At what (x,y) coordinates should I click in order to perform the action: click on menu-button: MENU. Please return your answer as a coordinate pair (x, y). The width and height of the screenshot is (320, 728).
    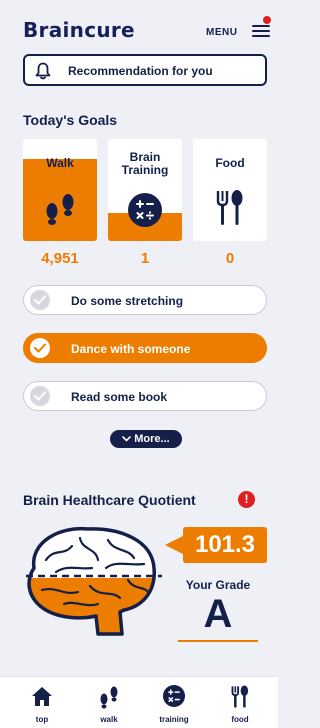
    Looking at the image, I should click on (238, 29).